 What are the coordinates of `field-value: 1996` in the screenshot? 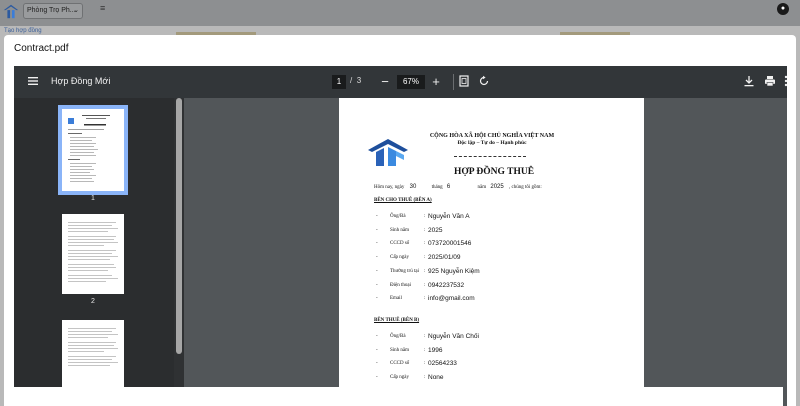 It's located at (435, 350).